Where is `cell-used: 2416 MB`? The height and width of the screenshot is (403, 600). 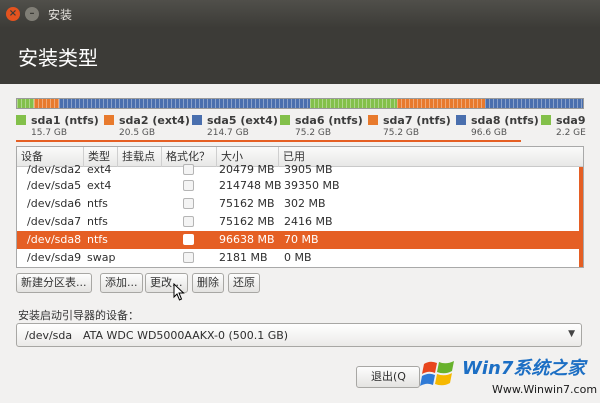
cell-used: 2416 MB is located at coordinates (308, 221).